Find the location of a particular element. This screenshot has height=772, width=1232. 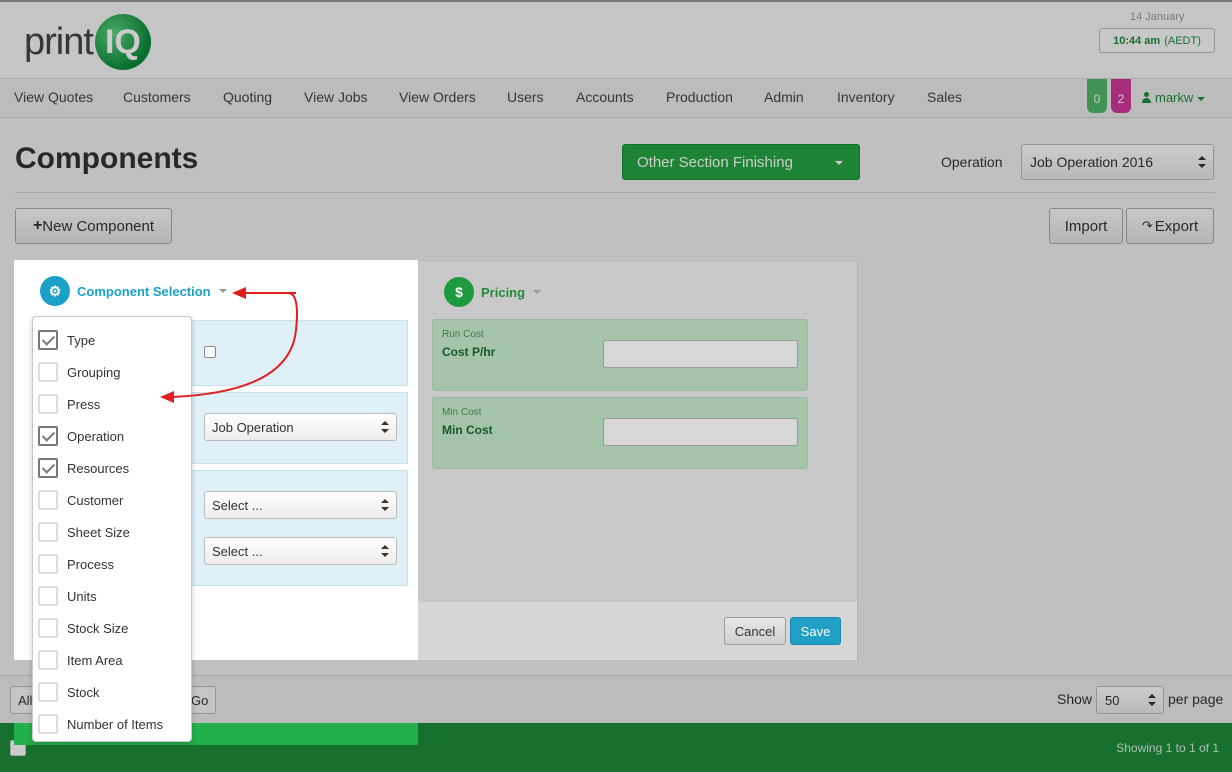

annotation-arrows is located at coordinates (229, 345).